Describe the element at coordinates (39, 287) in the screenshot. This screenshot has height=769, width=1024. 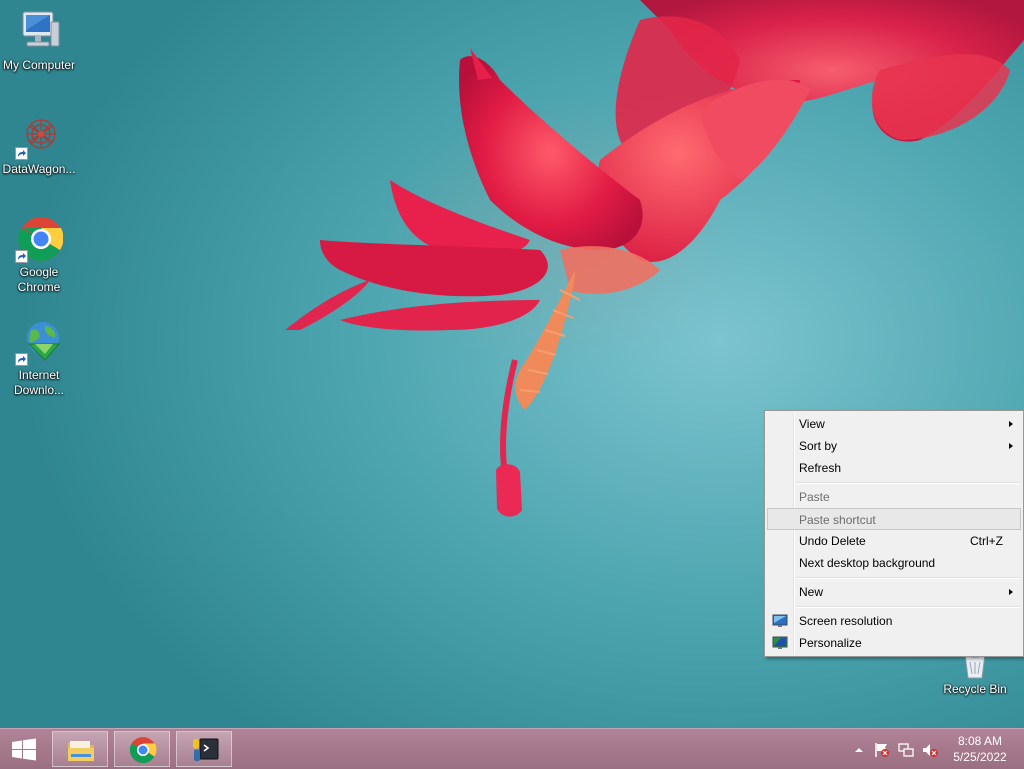
I see `desktop-icon-label: Chrome` at that location.